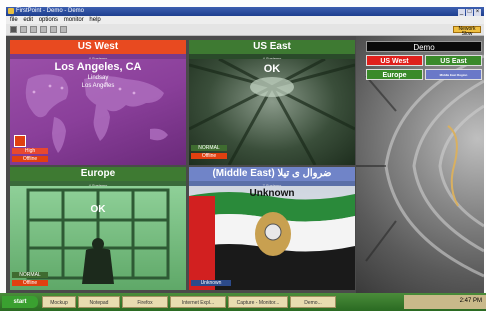  What do you see at coordinates (272, 174) in the screenshot?
I see `tile-header: (Middle East) ضروال ى تيلا` at bounding box center [272, 174].